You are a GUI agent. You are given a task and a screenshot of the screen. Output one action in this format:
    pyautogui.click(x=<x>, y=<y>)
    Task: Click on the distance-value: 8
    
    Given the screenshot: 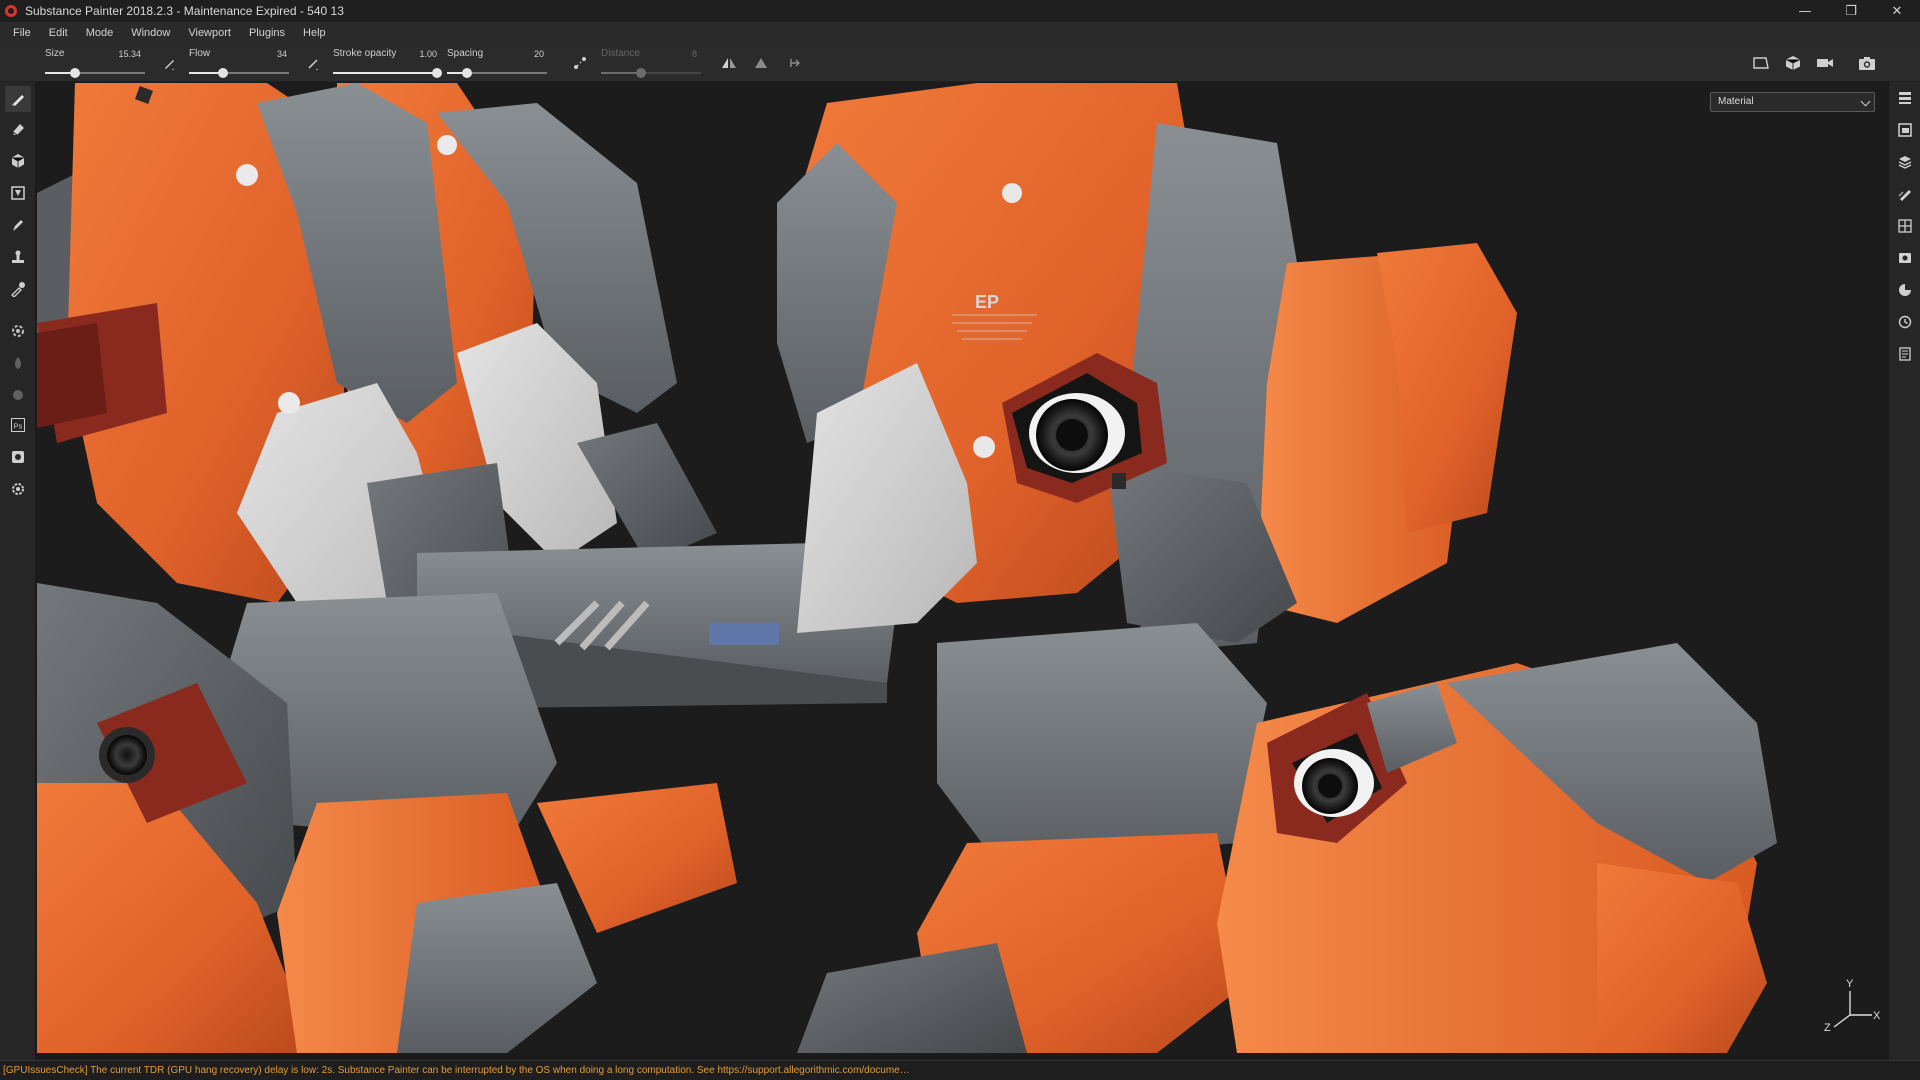 What is the action you would take?
    pyautogui.click(x=694, y=54)
    